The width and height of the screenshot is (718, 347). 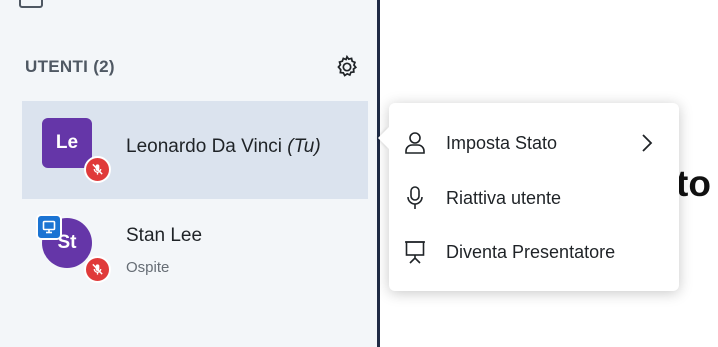 I want to click on avatar: Le, so click(x=67, y=143).